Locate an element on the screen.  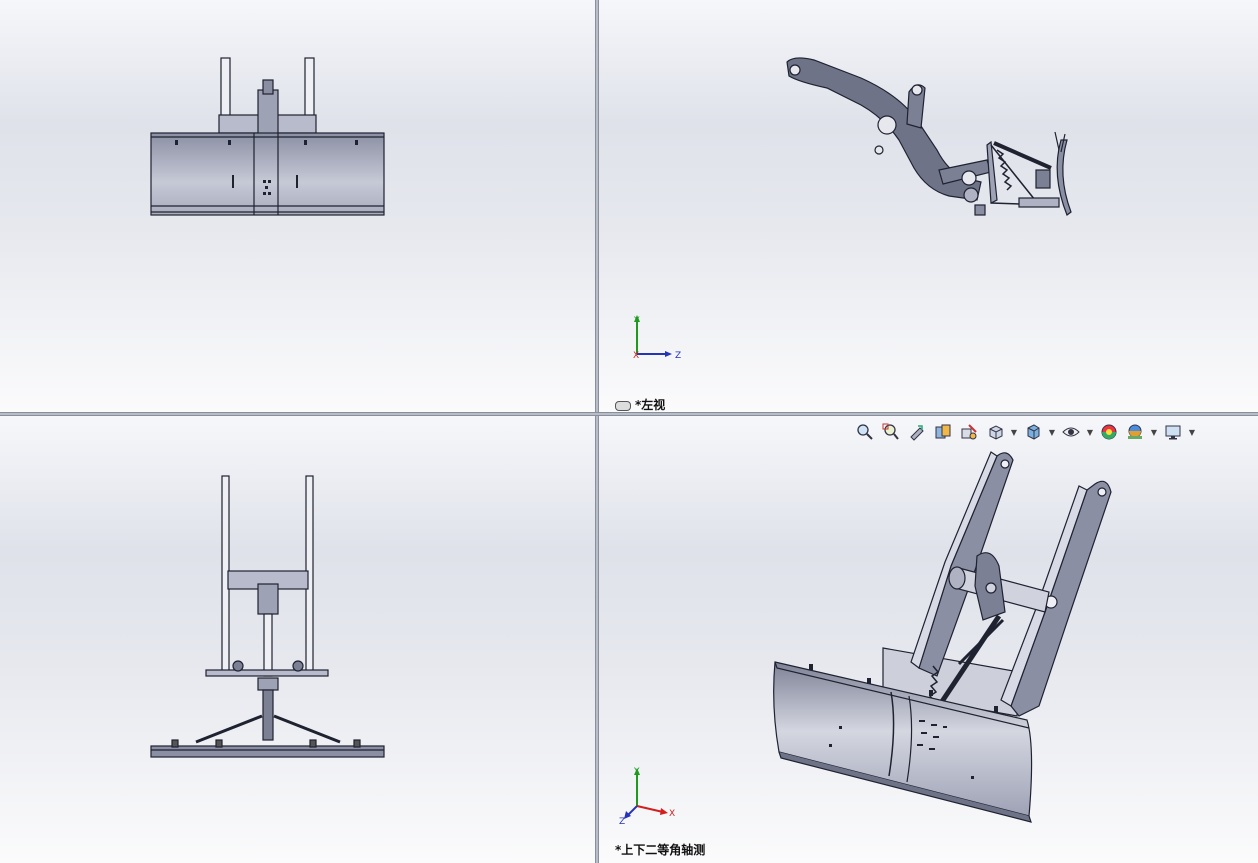
triad-iso-y-label: Y is located at coordinates (636, 772).